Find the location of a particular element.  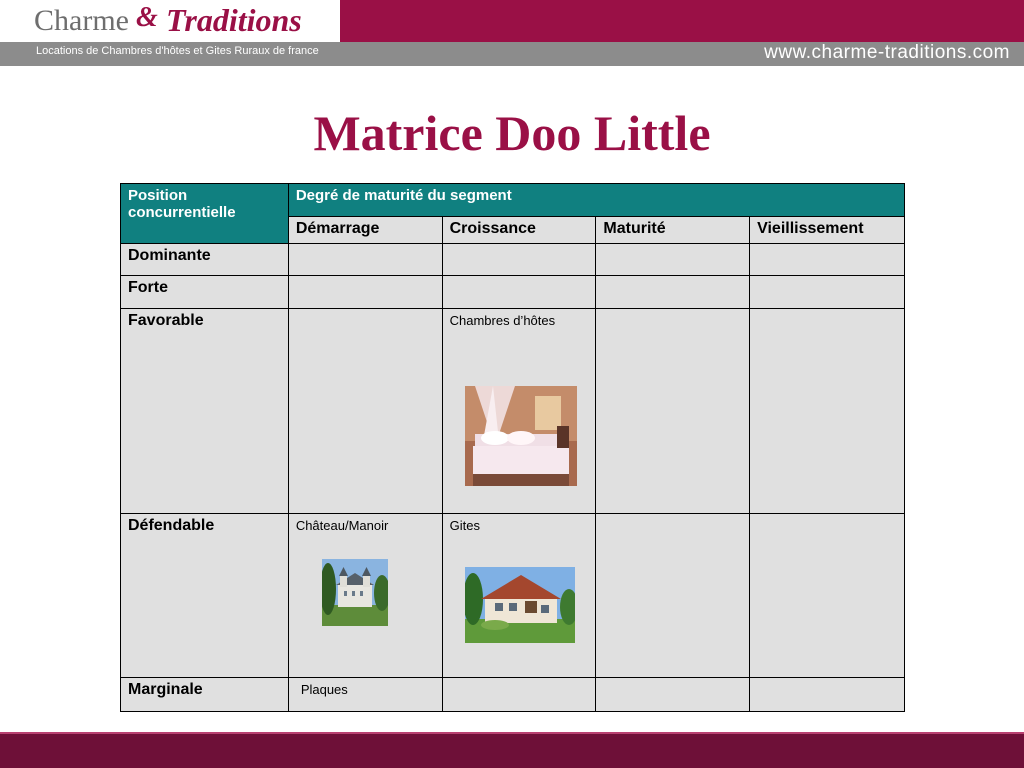

row-label-dominante: Dominante is located at coordinates (204, 259).